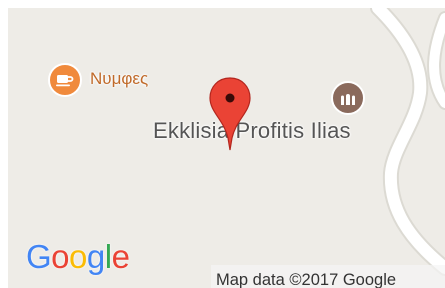  I want to click on church-icon, so click(348, 98).